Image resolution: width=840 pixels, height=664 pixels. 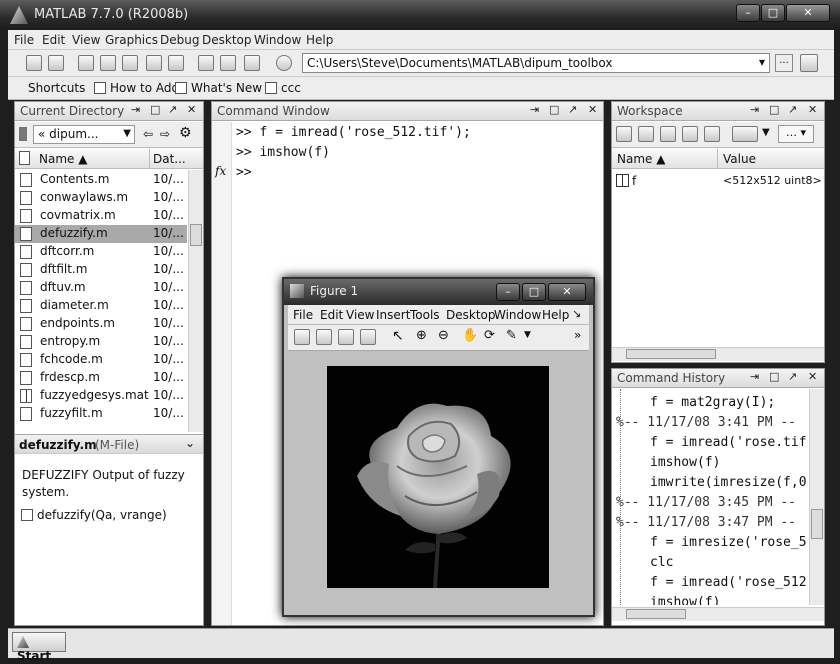 I want to click on file-detail-header: defuzzify.m (M-File) ⌄, so click(x=109, y=444).